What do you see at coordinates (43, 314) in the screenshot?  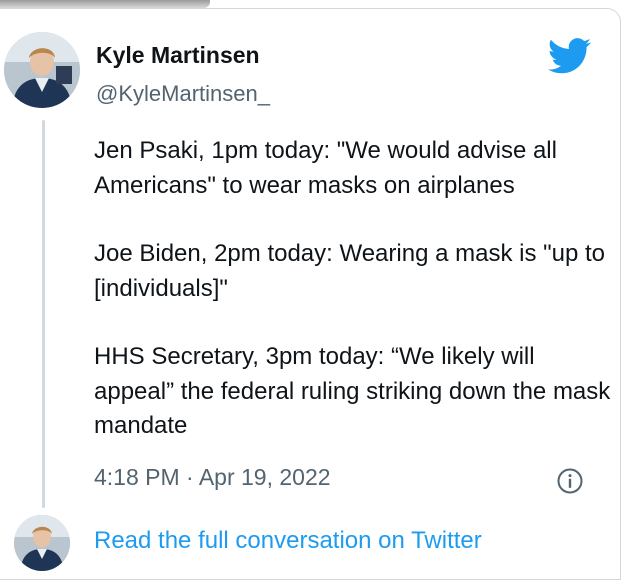 I see `thread-line` at bounding box center [43, 314].